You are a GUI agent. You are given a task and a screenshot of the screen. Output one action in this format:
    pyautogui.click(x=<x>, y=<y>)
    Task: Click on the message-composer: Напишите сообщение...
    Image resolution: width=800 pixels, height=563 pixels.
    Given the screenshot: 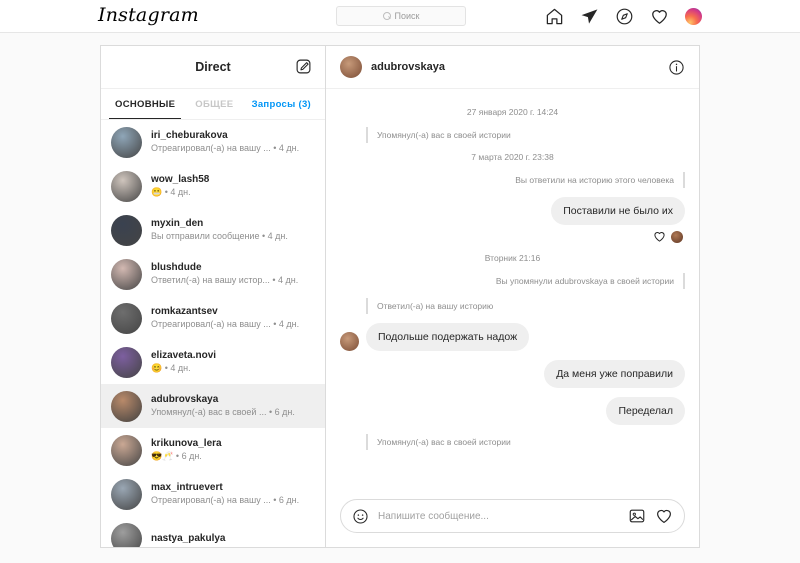 What is the action you would take?
    pyautogui.click(x=512, y=519)
    